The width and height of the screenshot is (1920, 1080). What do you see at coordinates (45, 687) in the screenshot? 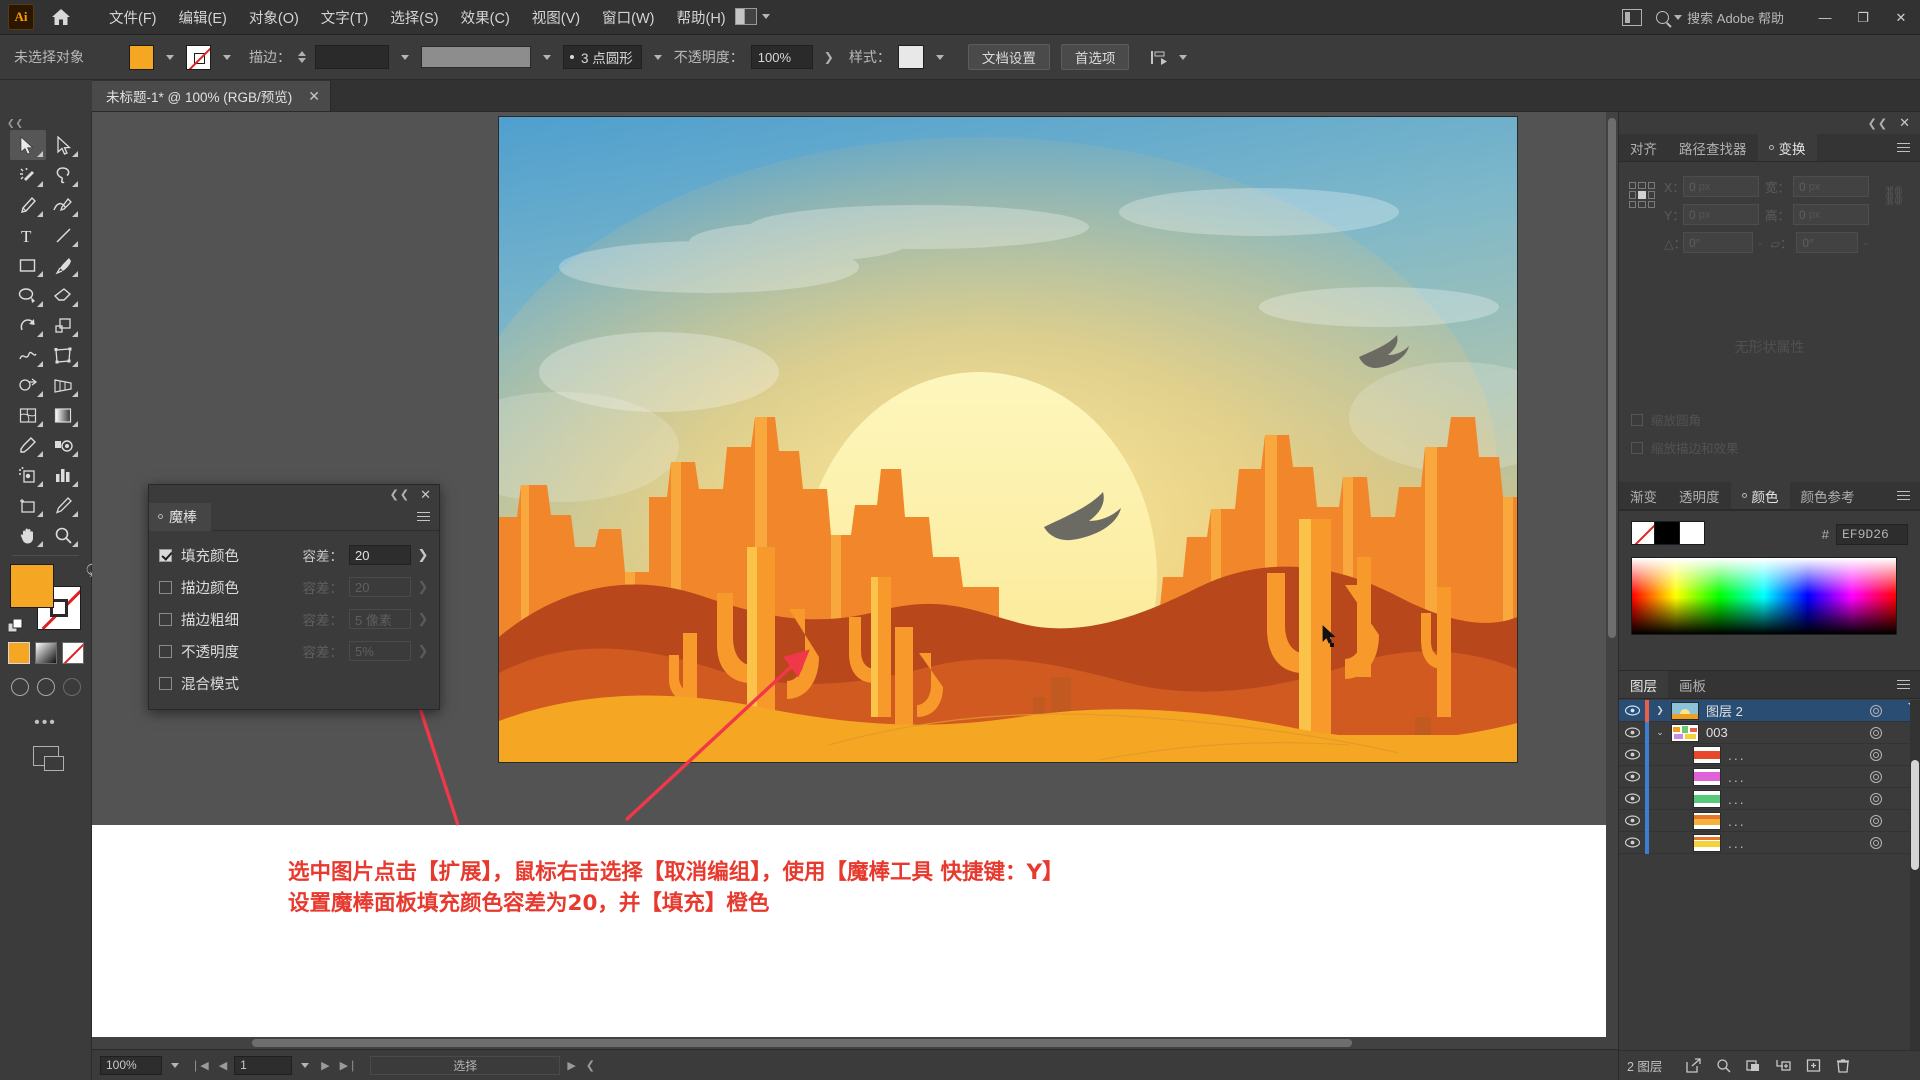
I see `draw-behind-icon` at bounding box center [45, 687].